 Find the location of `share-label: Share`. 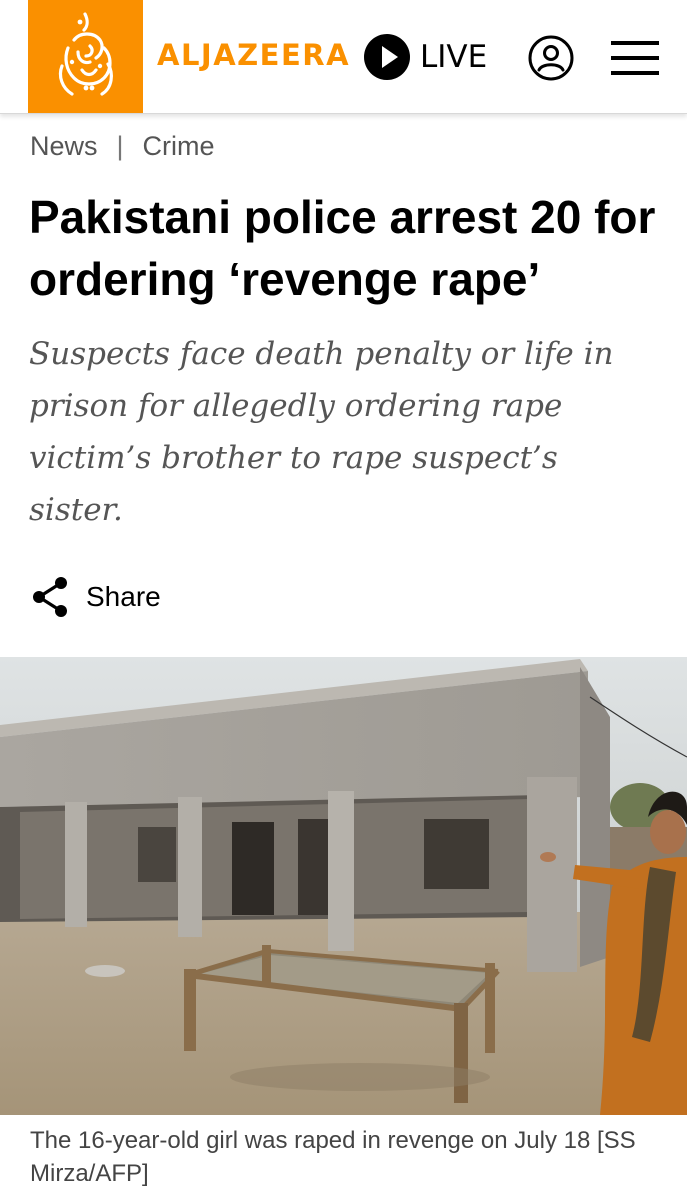

share-label: Share is located at coordinates (123, 596).